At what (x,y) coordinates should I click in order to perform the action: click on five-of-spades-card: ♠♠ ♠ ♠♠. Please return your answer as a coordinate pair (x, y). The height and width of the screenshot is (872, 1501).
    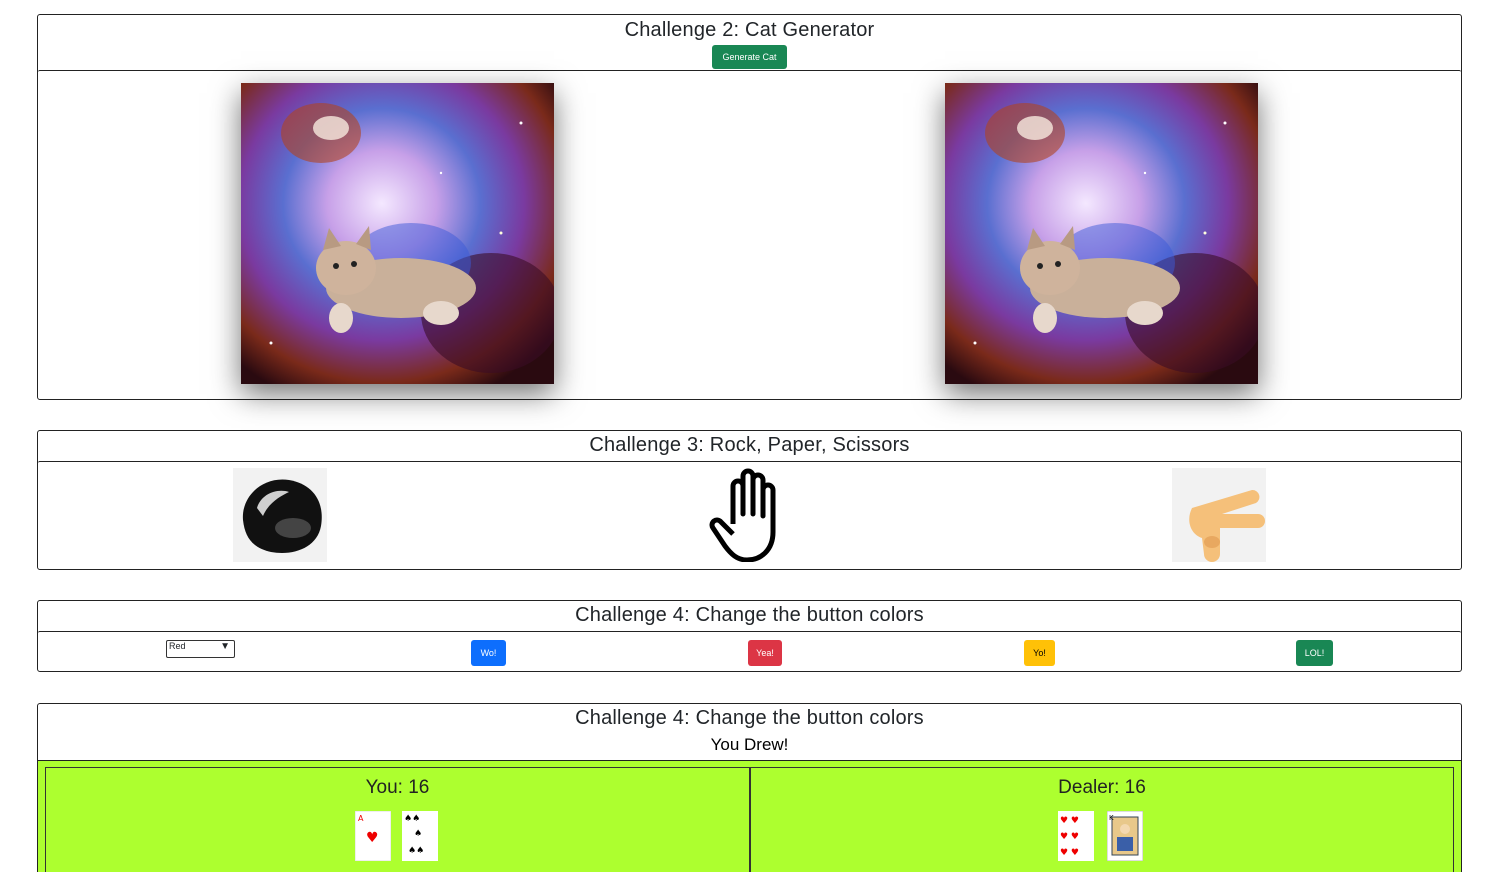
    Looking at the image, I should click on (420, 836).